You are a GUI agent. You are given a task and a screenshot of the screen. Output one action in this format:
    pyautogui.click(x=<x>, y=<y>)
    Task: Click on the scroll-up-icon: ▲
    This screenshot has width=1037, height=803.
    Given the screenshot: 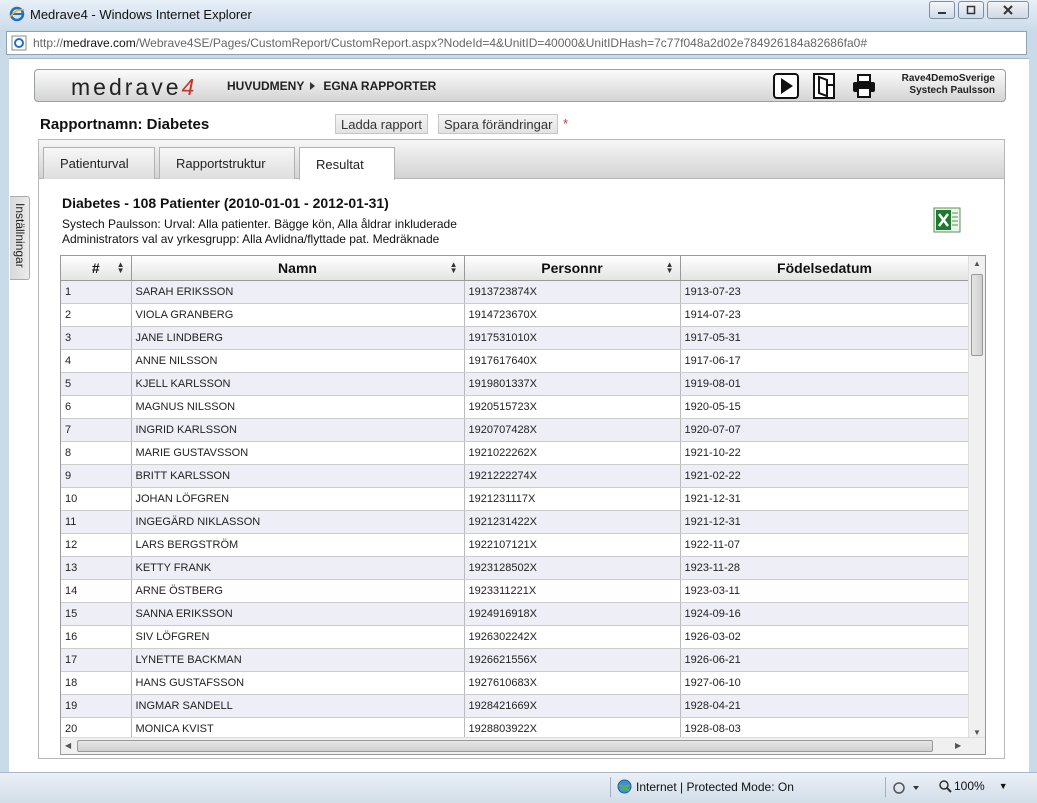 What is the action you would take?
    pyautogui.click(x=977, y=263)
    